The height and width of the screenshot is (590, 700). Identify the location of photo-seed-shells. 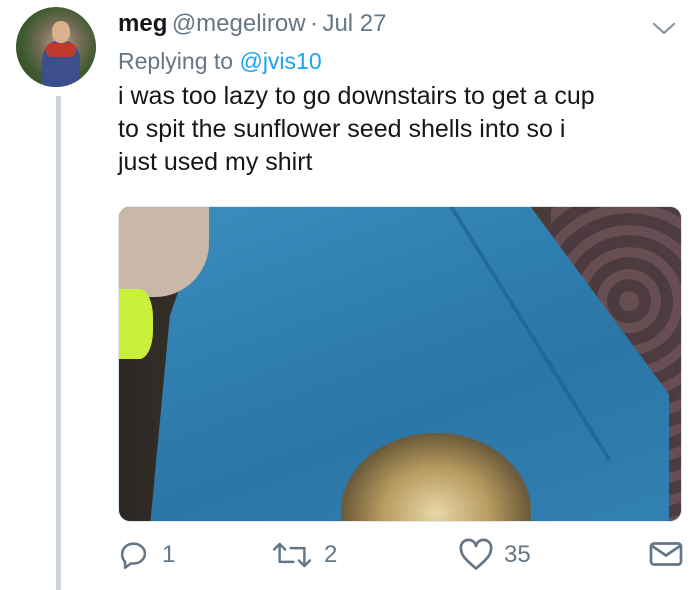
(436, 477).